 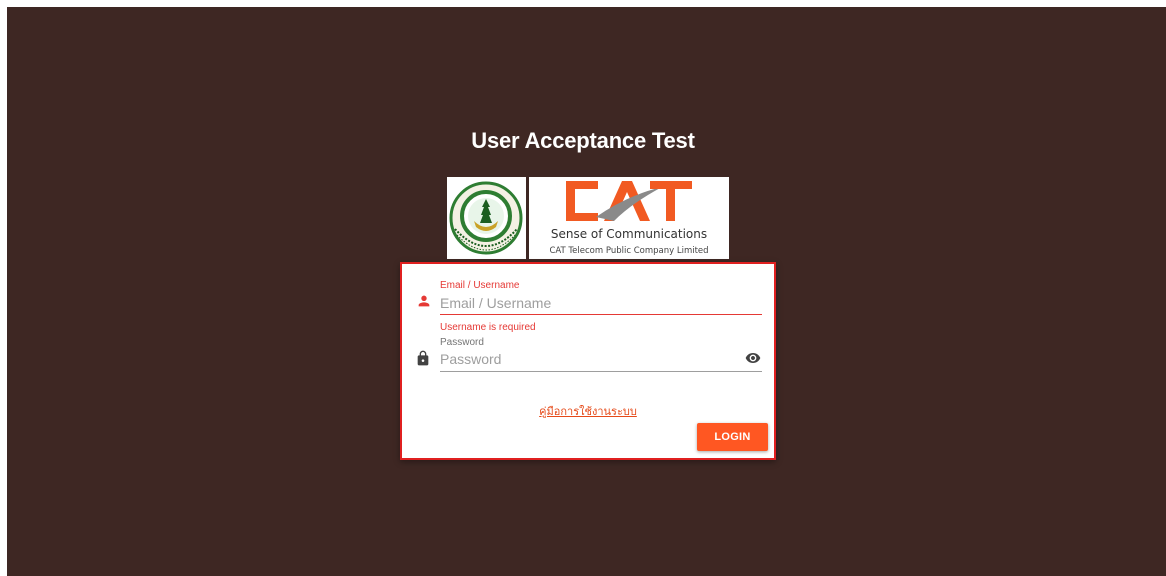 What do you see at coordinates (752, 358) in the screenshot?
I see `eye-icon` at bounding box center [752, 358].